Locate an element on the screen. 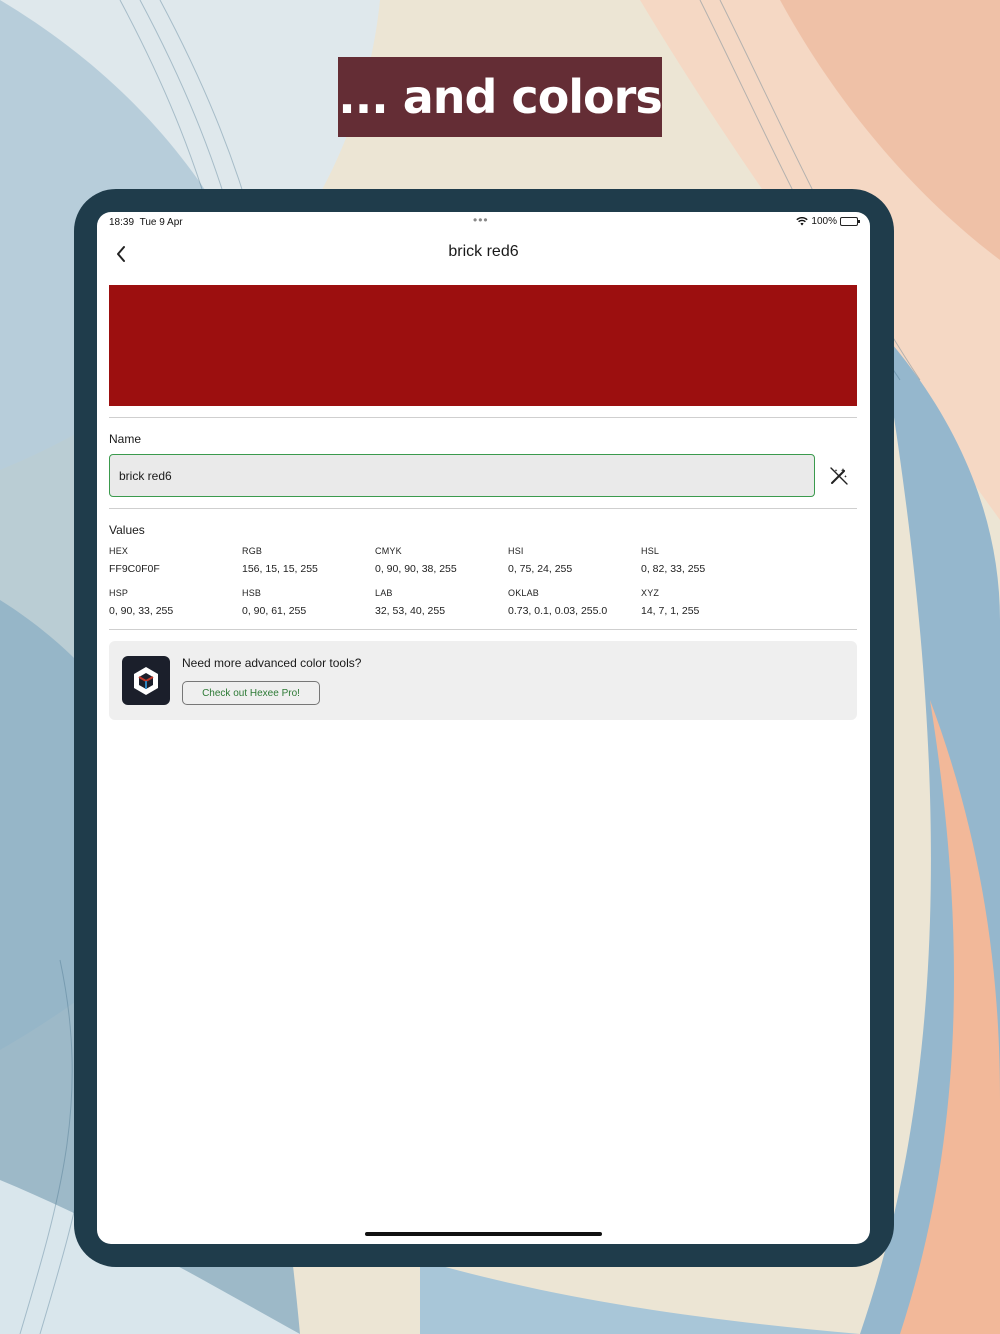  name-input is located at coordinates (462, 475).